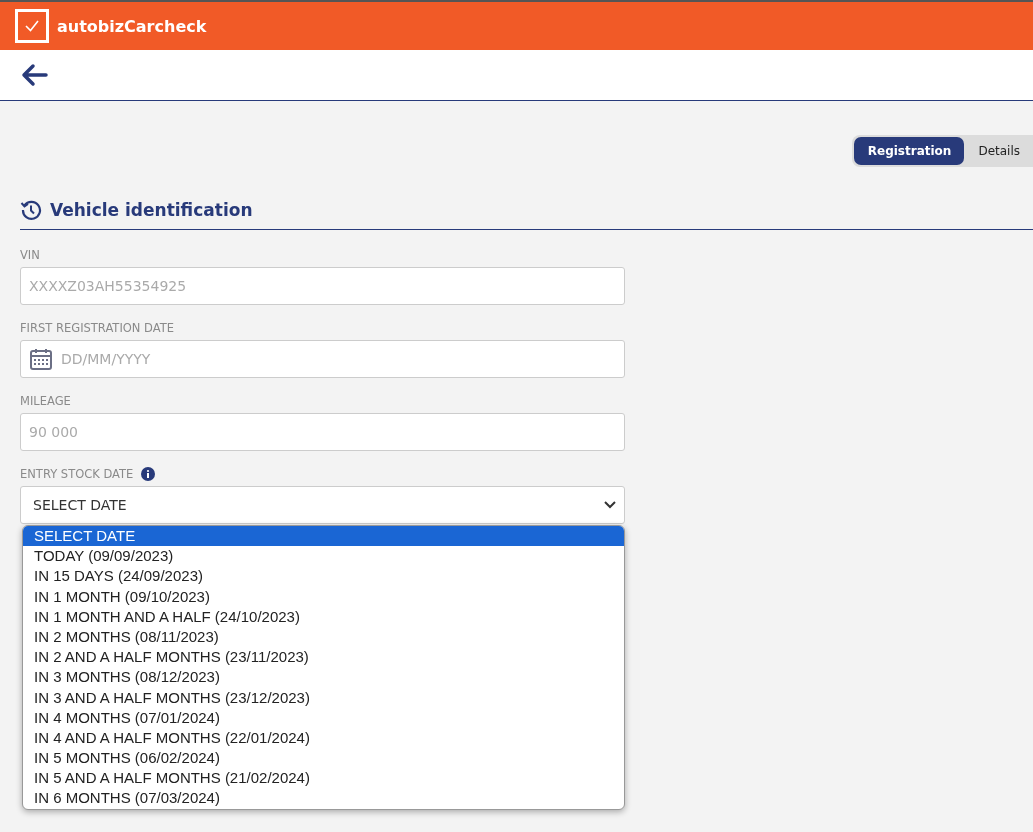  I want to click on dropdown-option: IN 6 MONTHS (07/03/2024), so click(323, 798).